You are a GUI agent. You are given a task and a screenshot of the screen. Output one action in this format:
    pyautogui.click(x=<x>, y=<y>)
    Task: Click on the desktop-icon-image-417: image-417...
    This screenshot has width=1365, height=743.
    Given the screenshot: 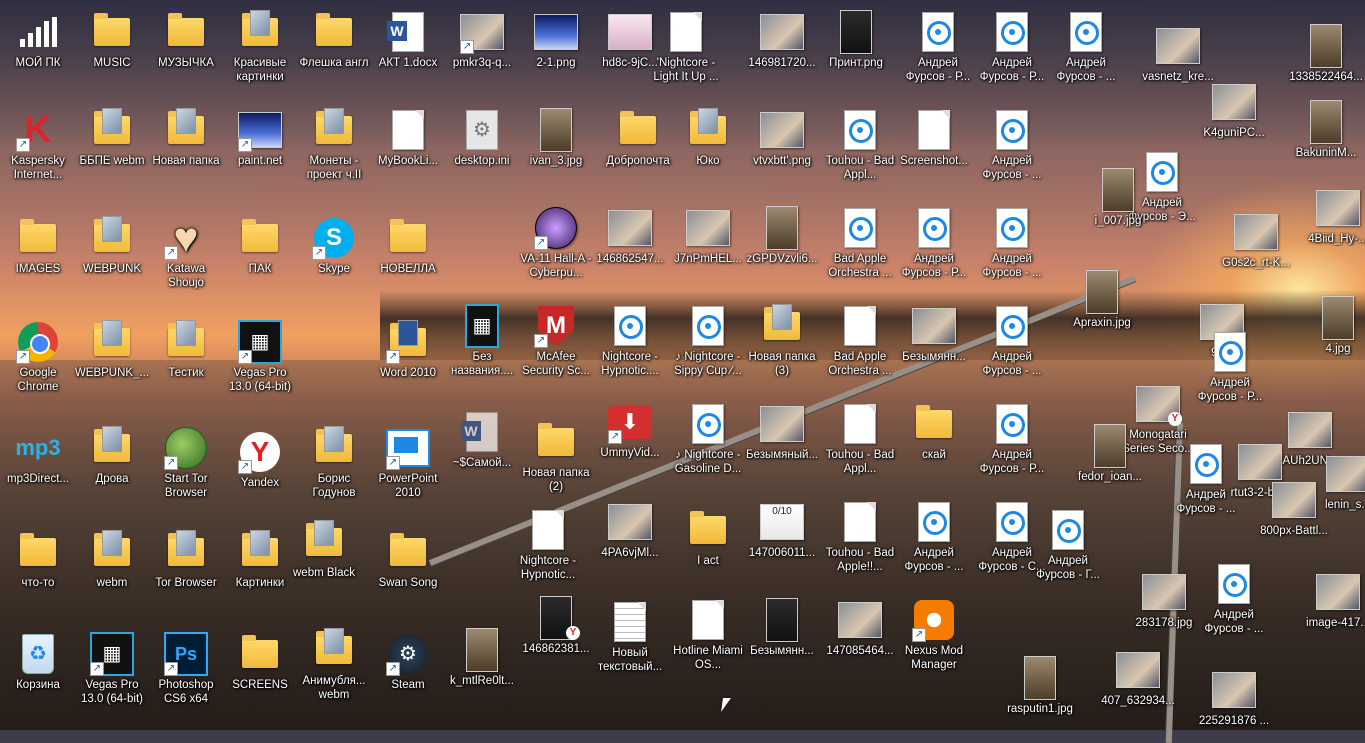 What is the action you would take?
    pyautogui.click(x=1332, y=600)
    